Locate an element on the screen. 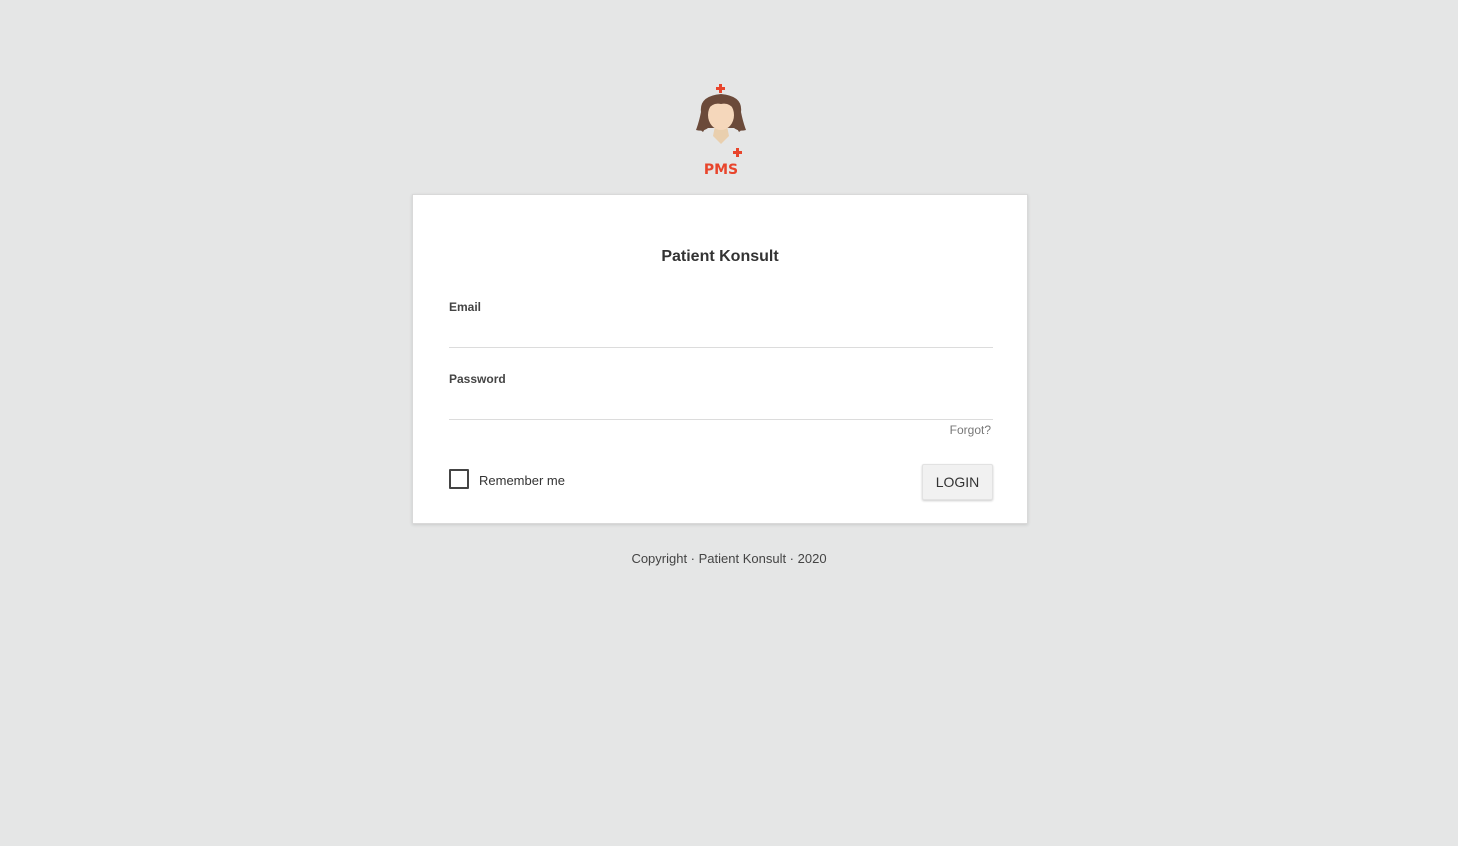 This screenshot has height=846, width=1458. password-field-group: Password is located at coordinates (721, 396).